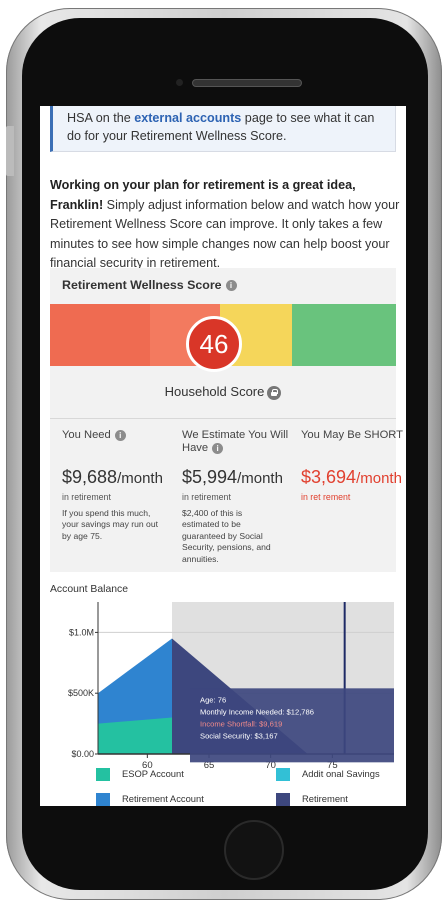 Image resolution: width=447 pixels, height=907 pixels. Describe the element at coordinates (135, 735) in the screenshot. I see `series-esop-area` at that location.